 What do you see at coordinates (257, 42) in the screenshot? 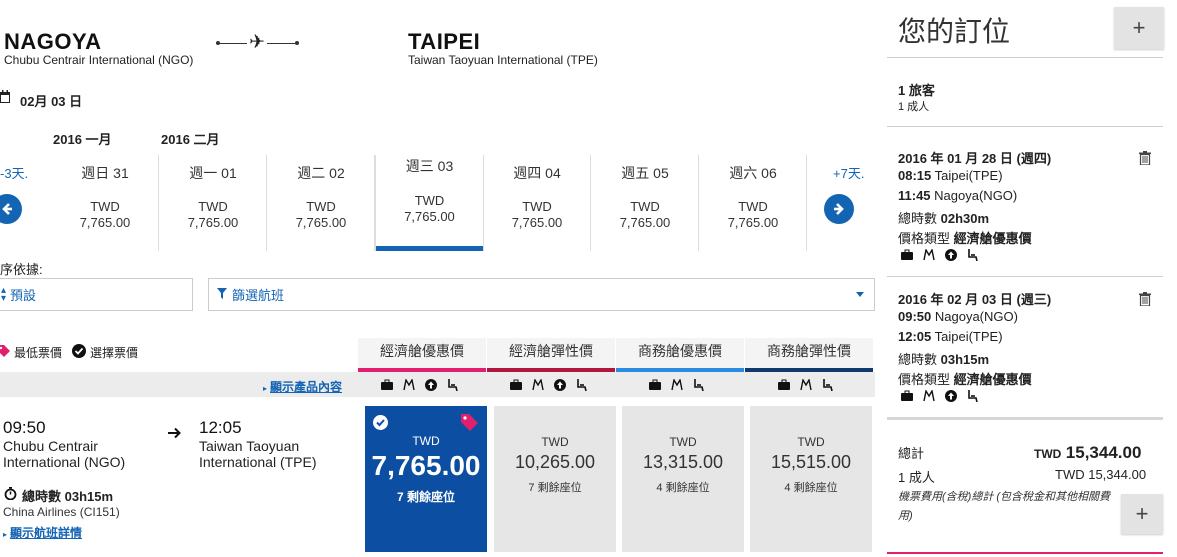
I see `plane-icon: ✈` at bounding box center [257, 42].